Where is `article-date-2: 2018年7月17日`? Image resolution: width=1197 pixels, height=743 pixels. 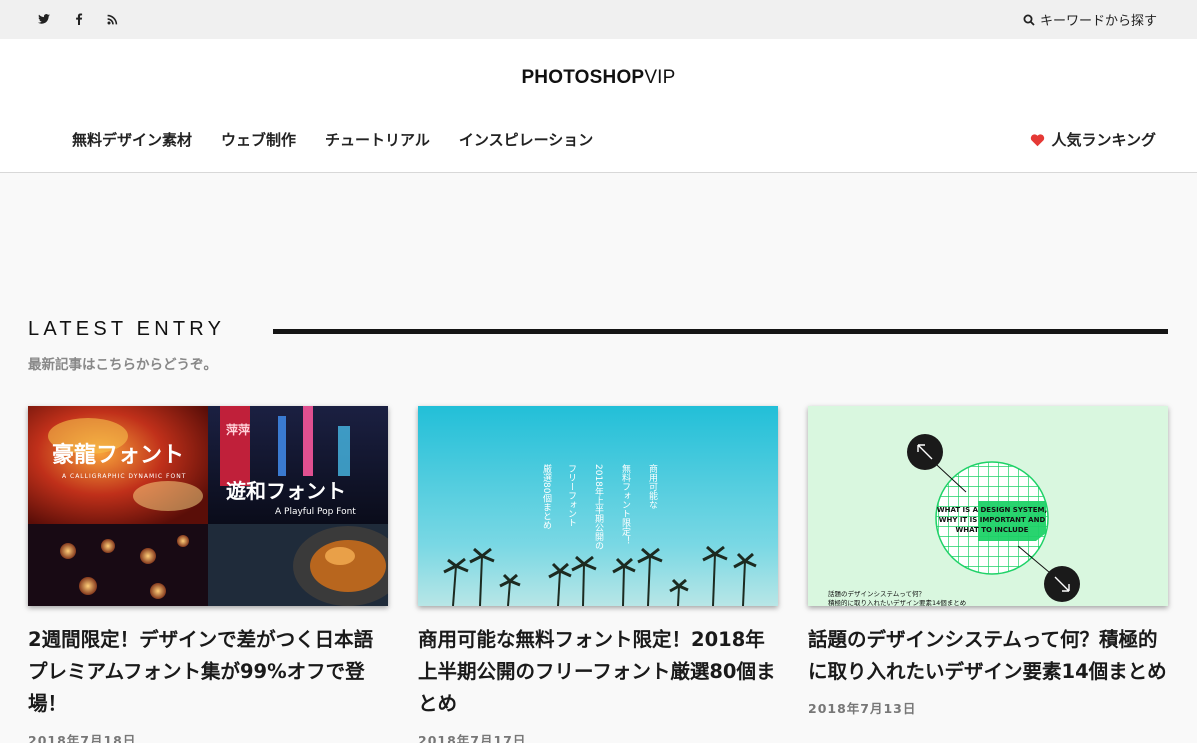 article-date-2: 2018年7月17日 is located at coordinates (472, 738).